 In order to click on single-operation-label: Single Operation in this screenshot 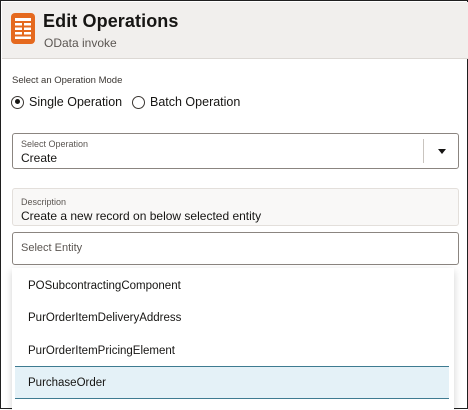, I will do `click(75, 102)`.